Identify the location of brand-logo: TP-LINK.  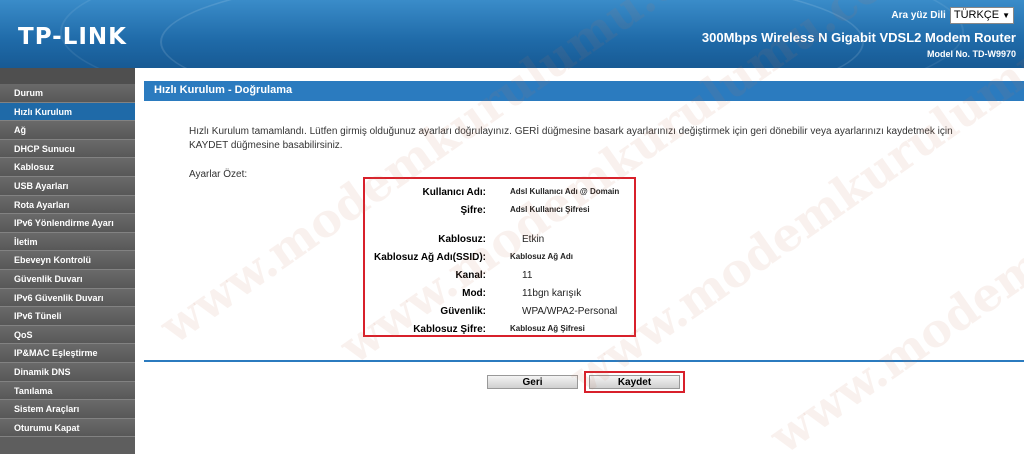
(72, 37).